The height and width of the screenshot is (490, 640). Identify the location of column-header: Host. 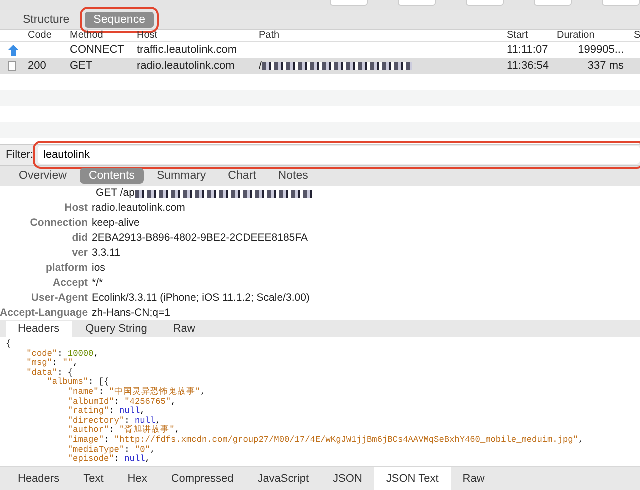
(194, 35).